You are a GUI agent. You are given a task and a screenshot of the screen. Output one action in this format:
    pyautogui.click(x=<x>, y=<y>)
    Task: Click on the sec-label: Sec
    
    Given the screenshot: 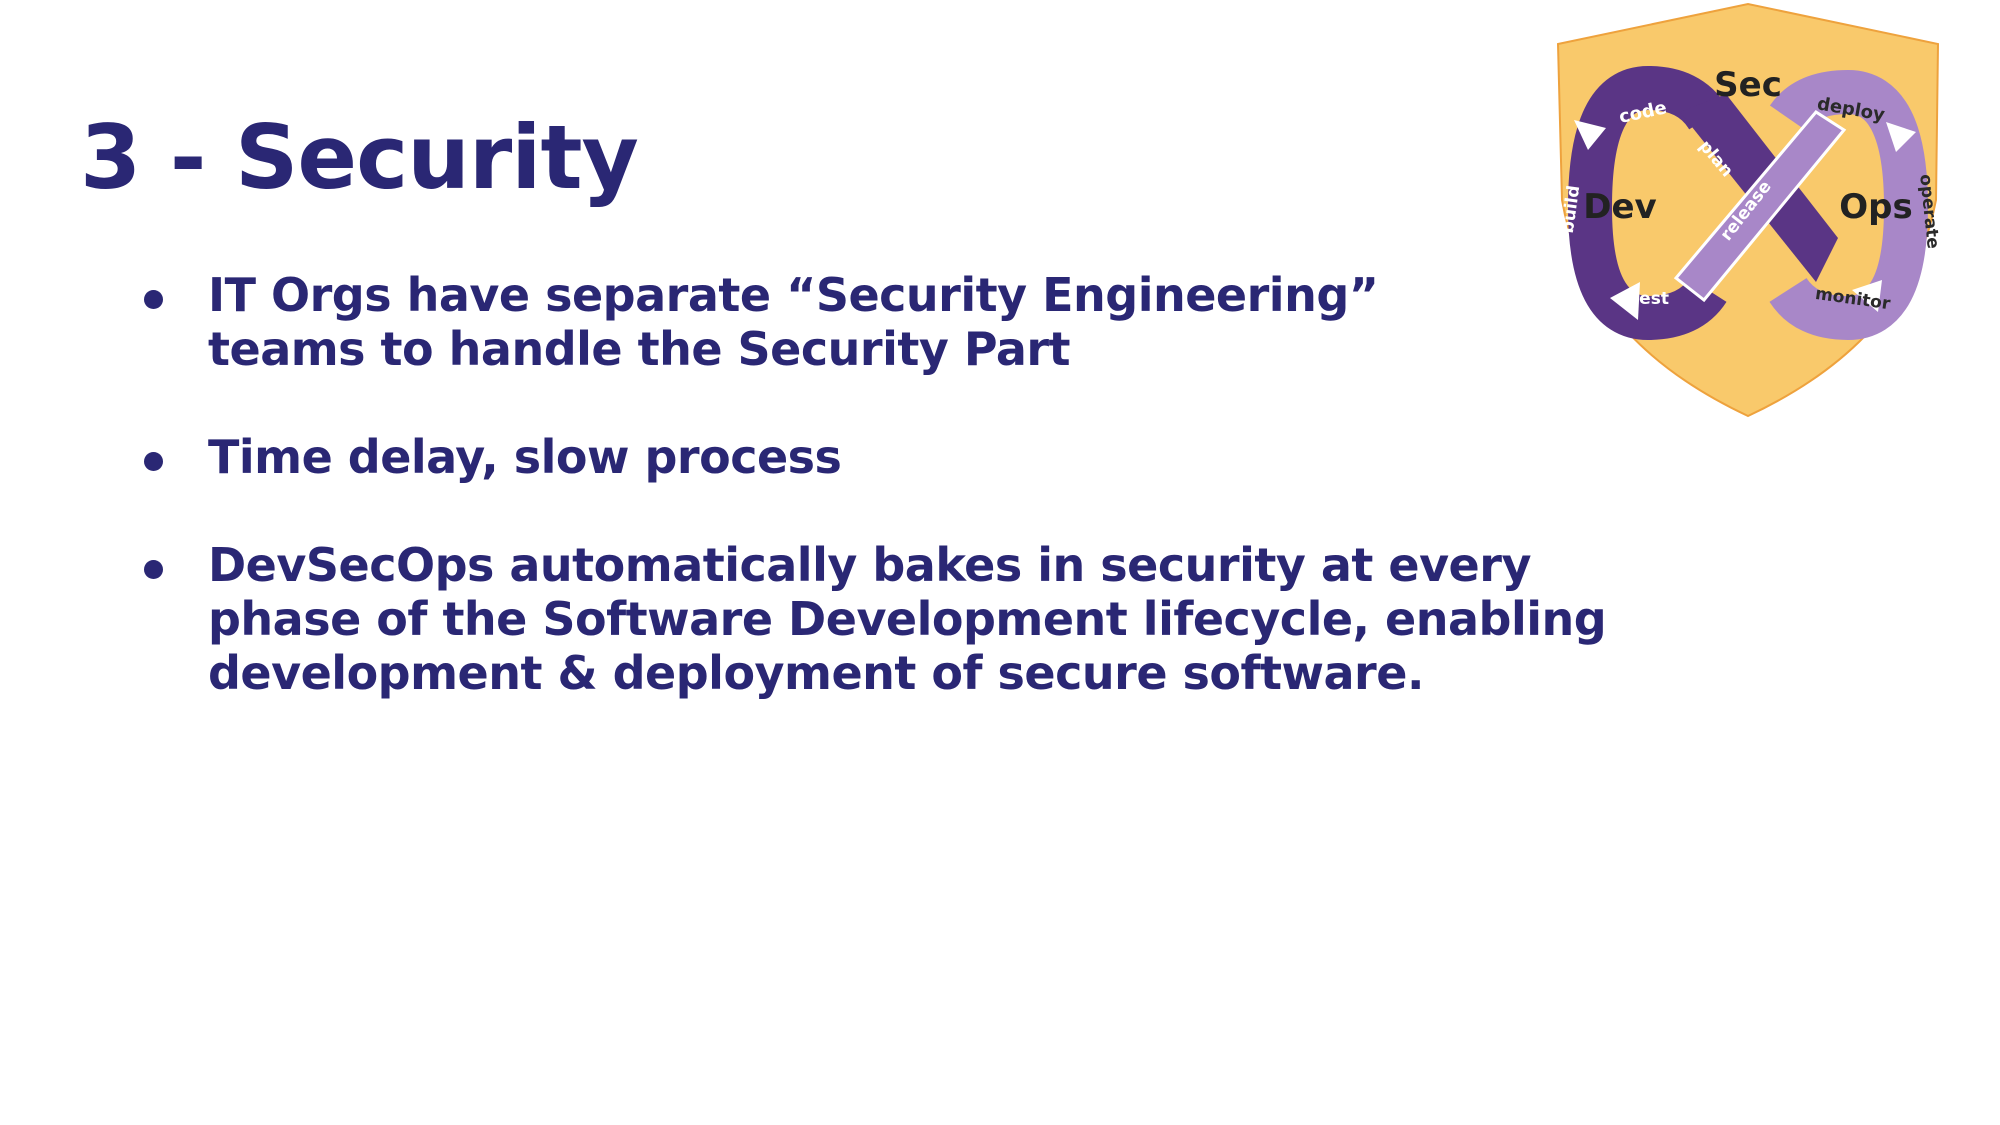 What is the action you would take?
    pyautogui.click(x=1748, y=85)
    